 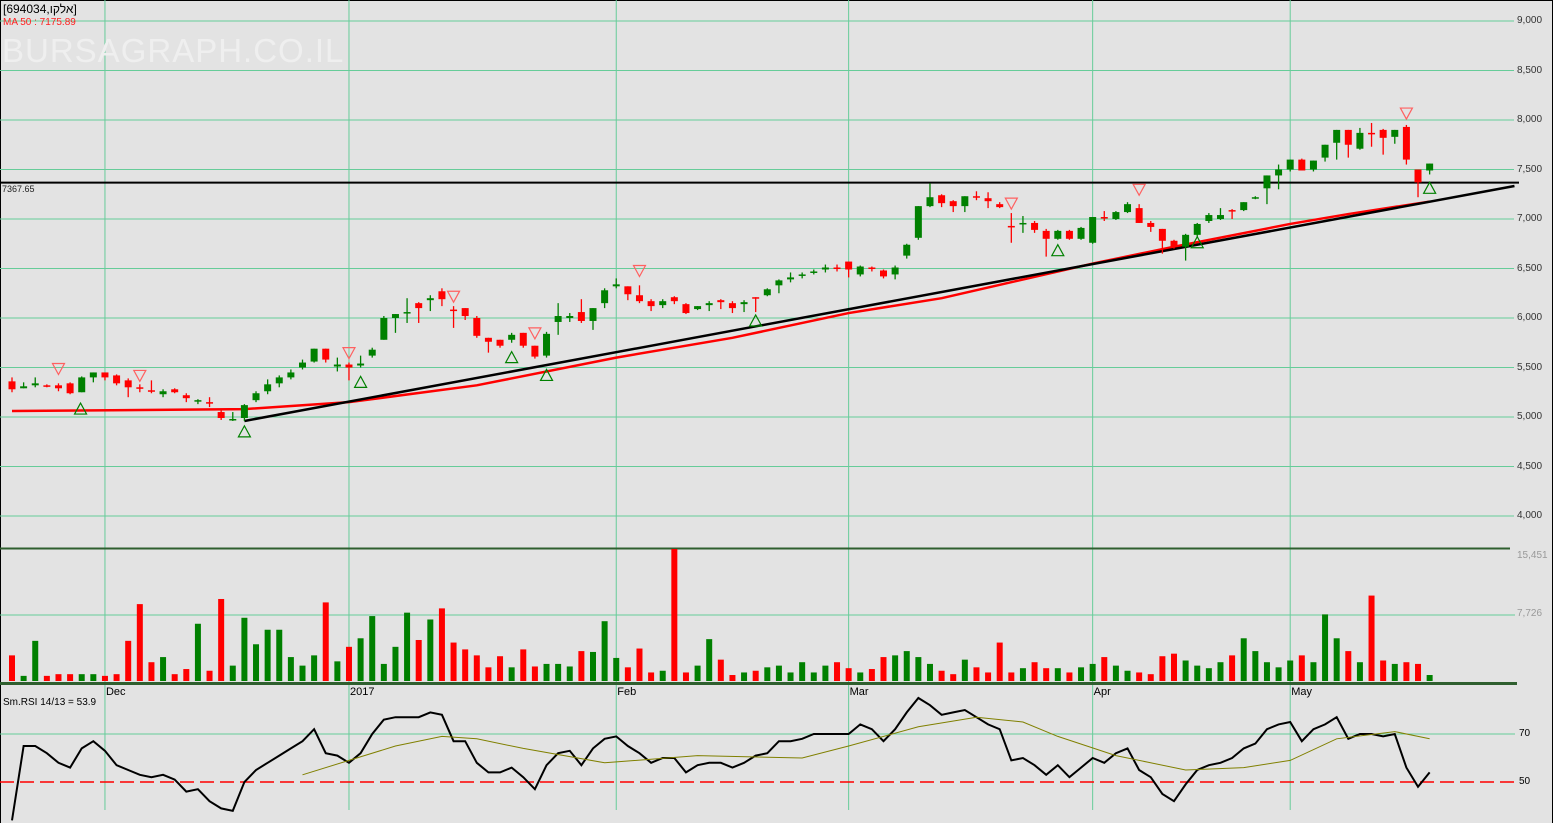 What do you see at coordinates (1530, 169) in the screenshot?
I see `price-tick-label: 7,500` at bounding box center [1530, 169].